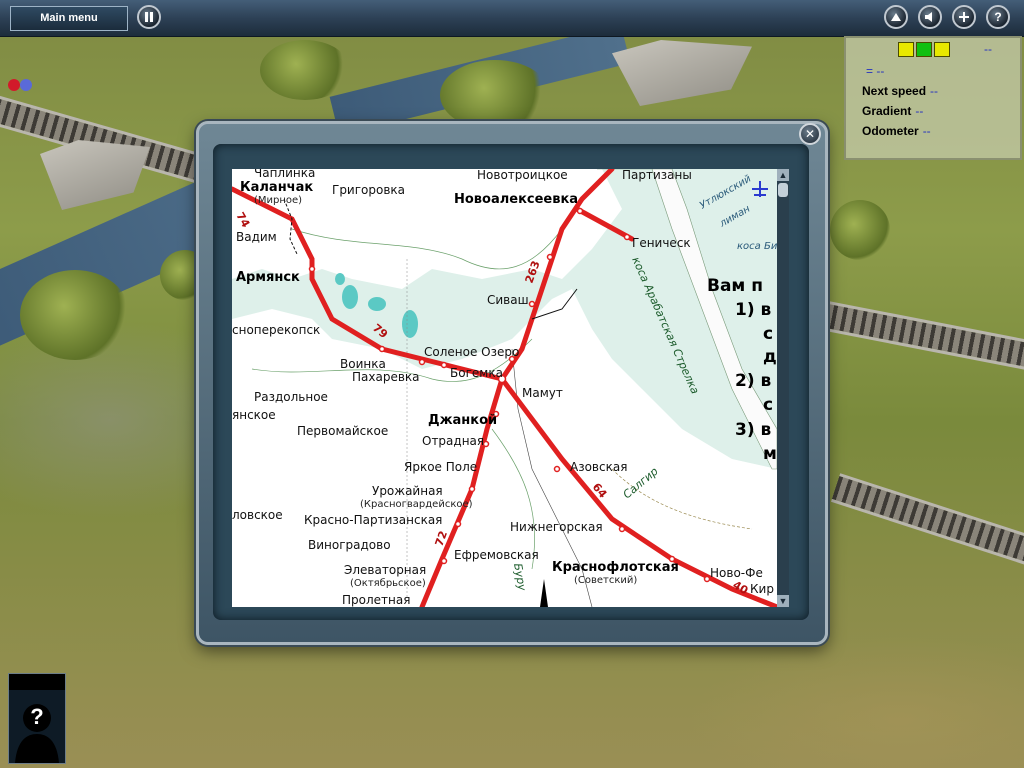  I want to click on doc-item-1b: д, so click(770, 357).